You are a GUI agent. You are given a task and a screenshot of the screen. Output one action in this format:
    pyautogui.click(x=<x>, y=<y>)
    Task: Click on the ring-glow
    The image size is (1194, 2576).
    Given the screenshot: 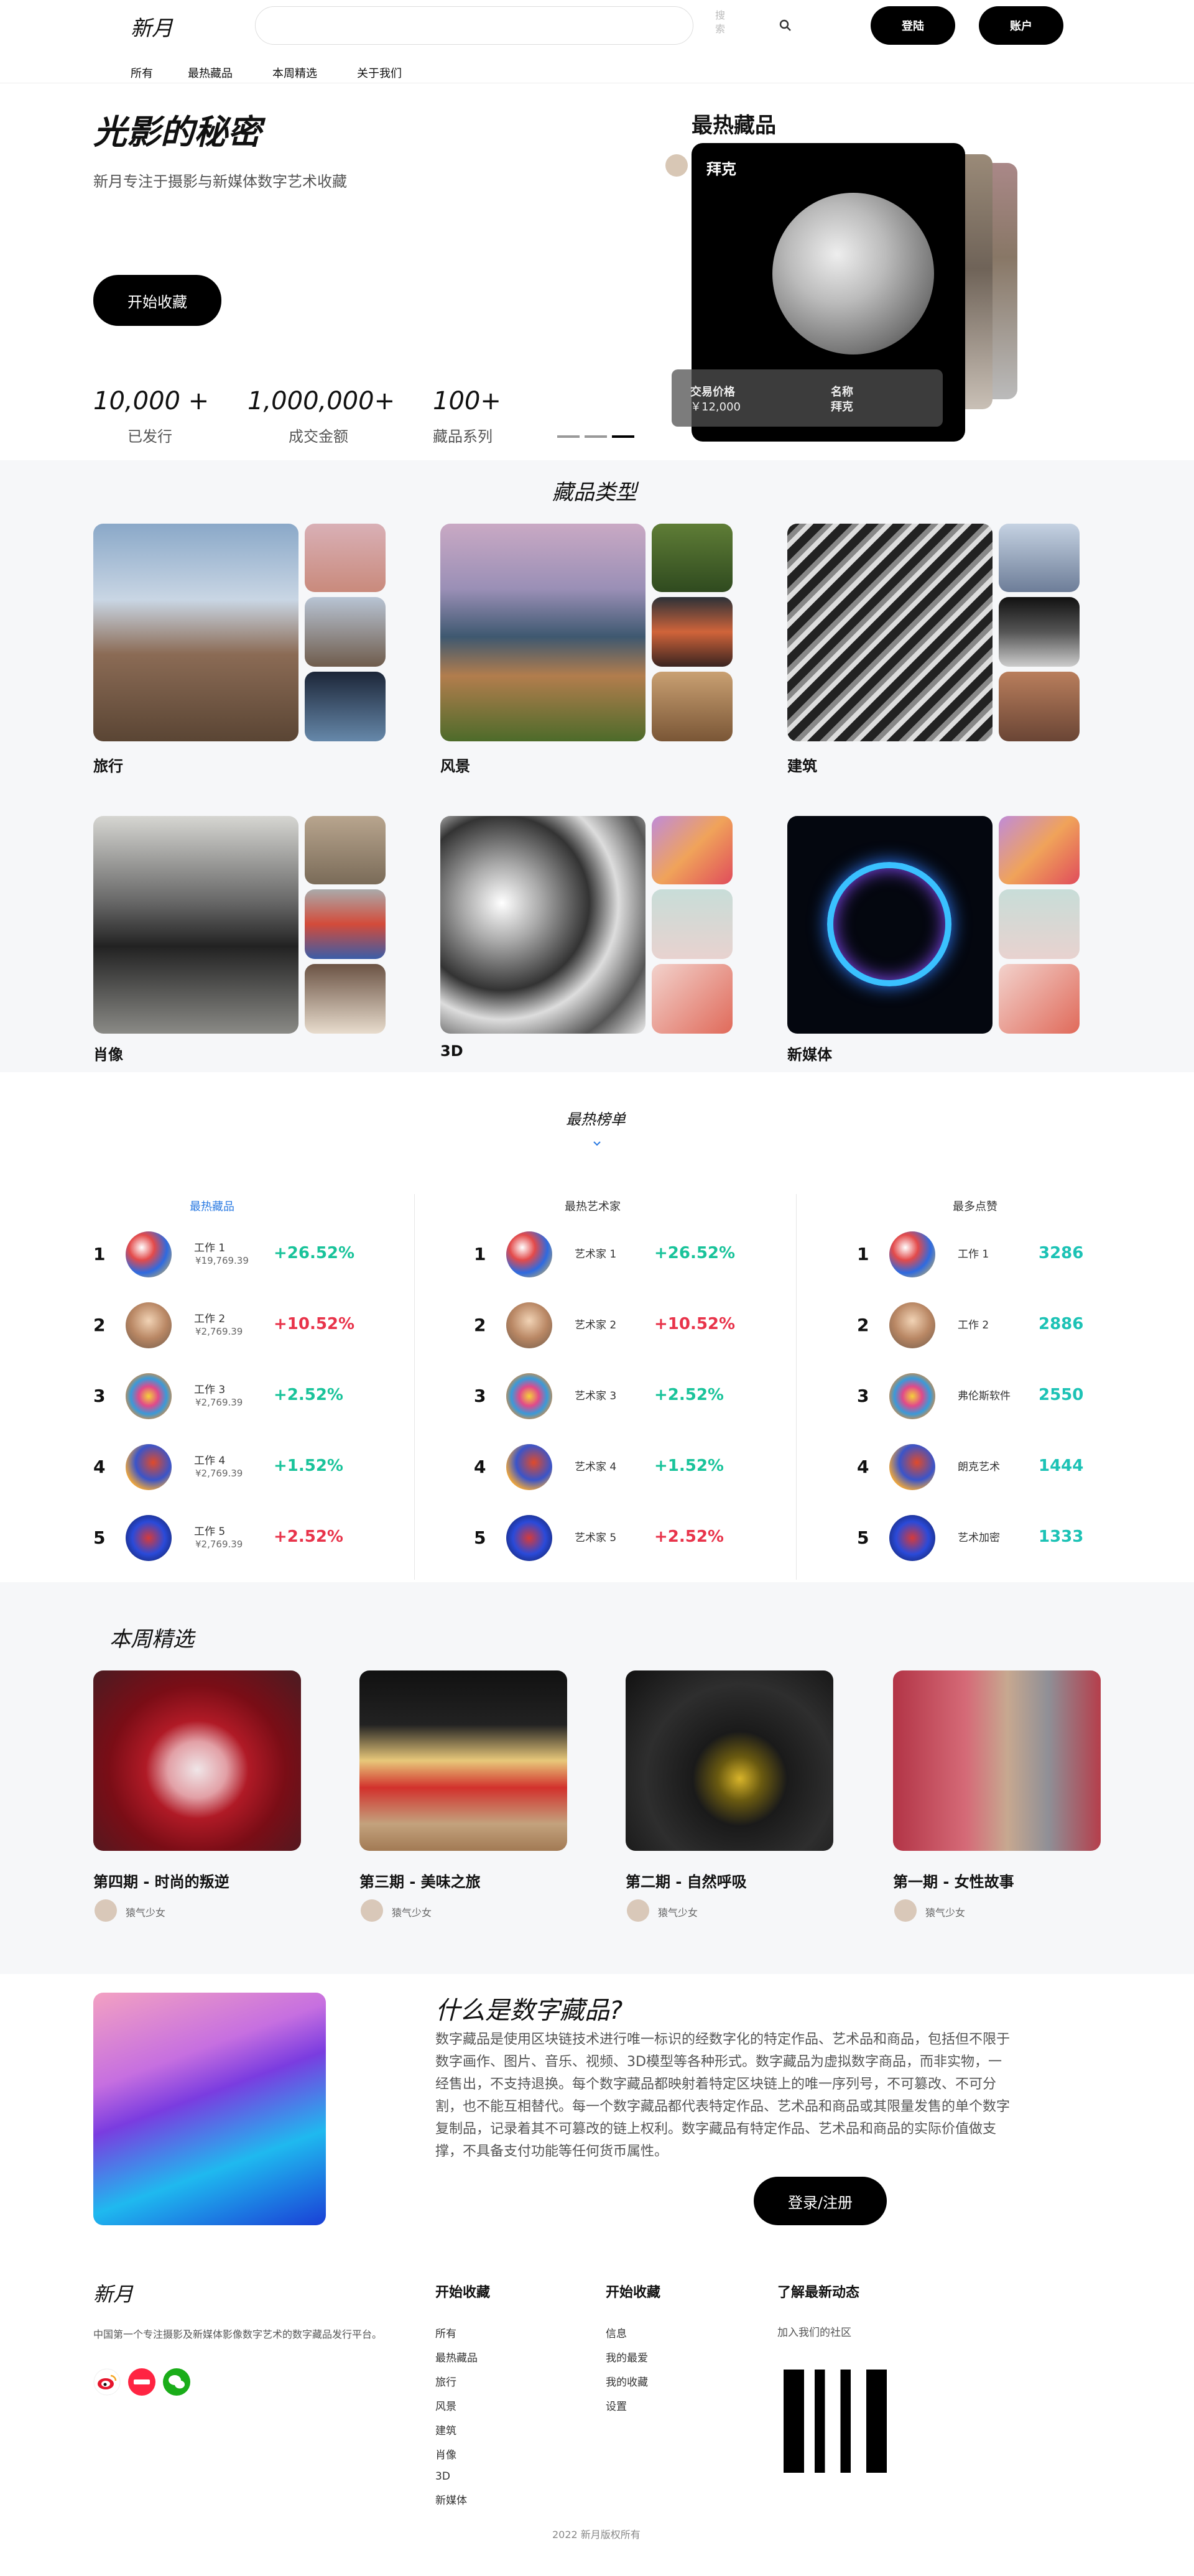 What is the action you would take?
    pyautogui.click(x=889, y=924)
    